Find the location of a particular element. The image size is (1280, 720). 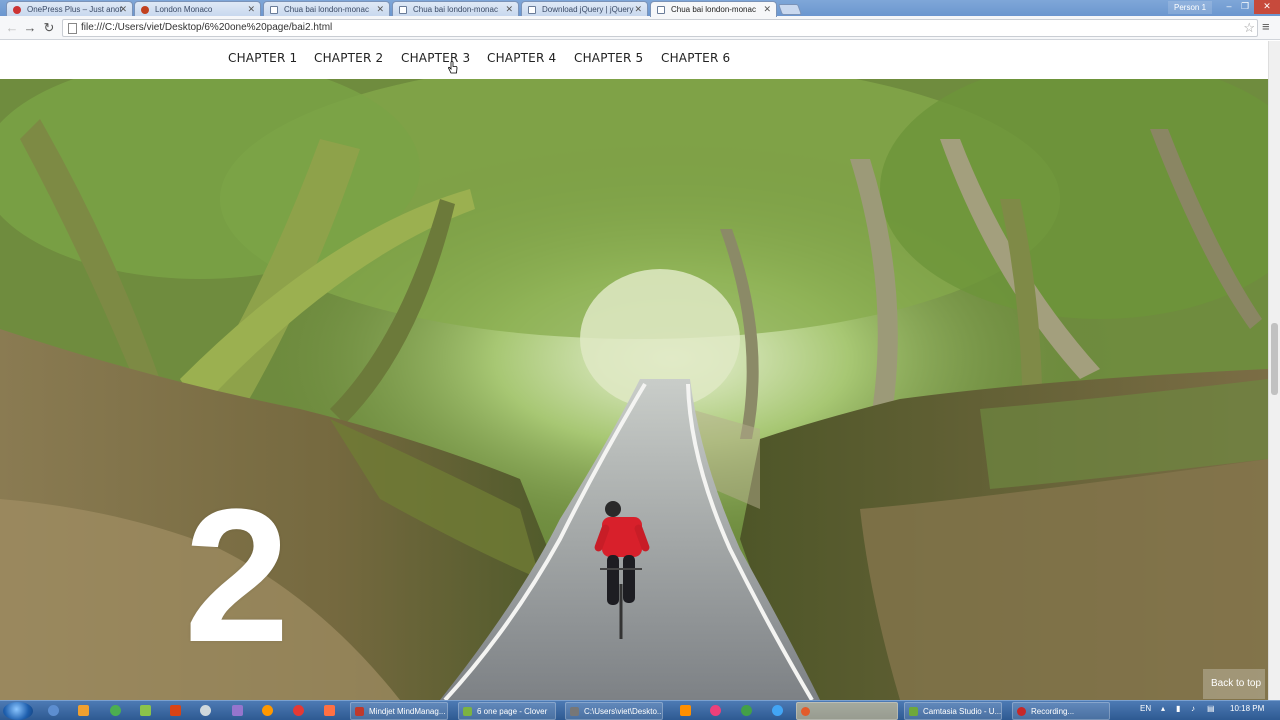

firefox-icon is located at coordinates (267, 710).